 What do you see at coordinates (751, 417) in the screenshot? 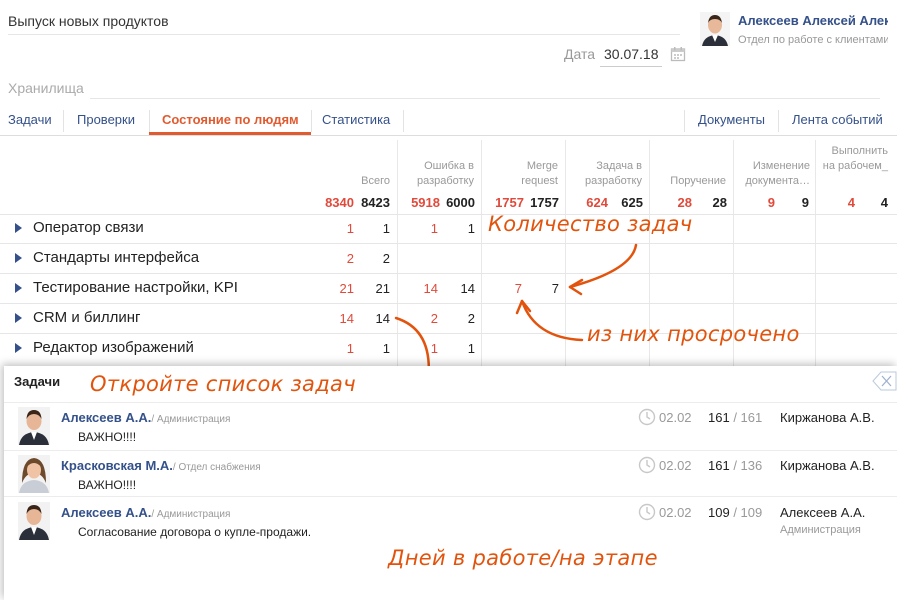
I see `days-on-stage: 161` at bounding box center [751, 417].